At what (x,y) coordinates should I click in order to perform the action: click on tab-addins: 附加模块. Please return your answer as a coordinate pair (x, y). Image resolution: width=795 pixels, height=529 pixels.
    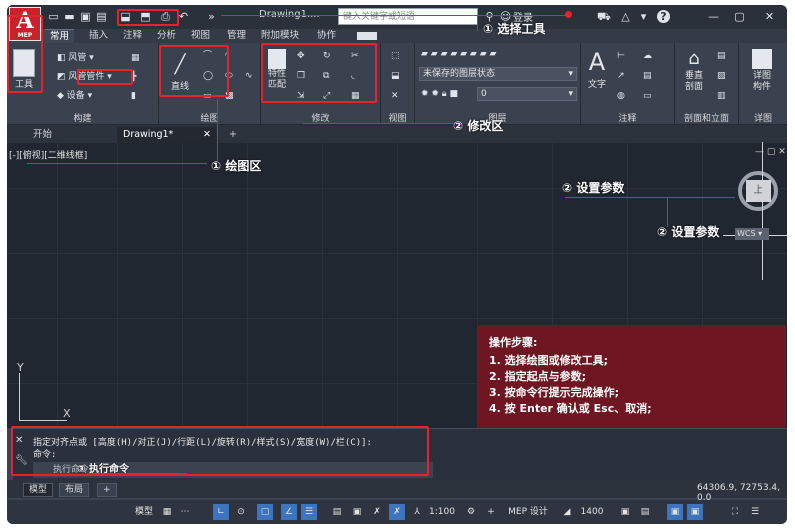
    Looking at the image, I should click on (280, 36).